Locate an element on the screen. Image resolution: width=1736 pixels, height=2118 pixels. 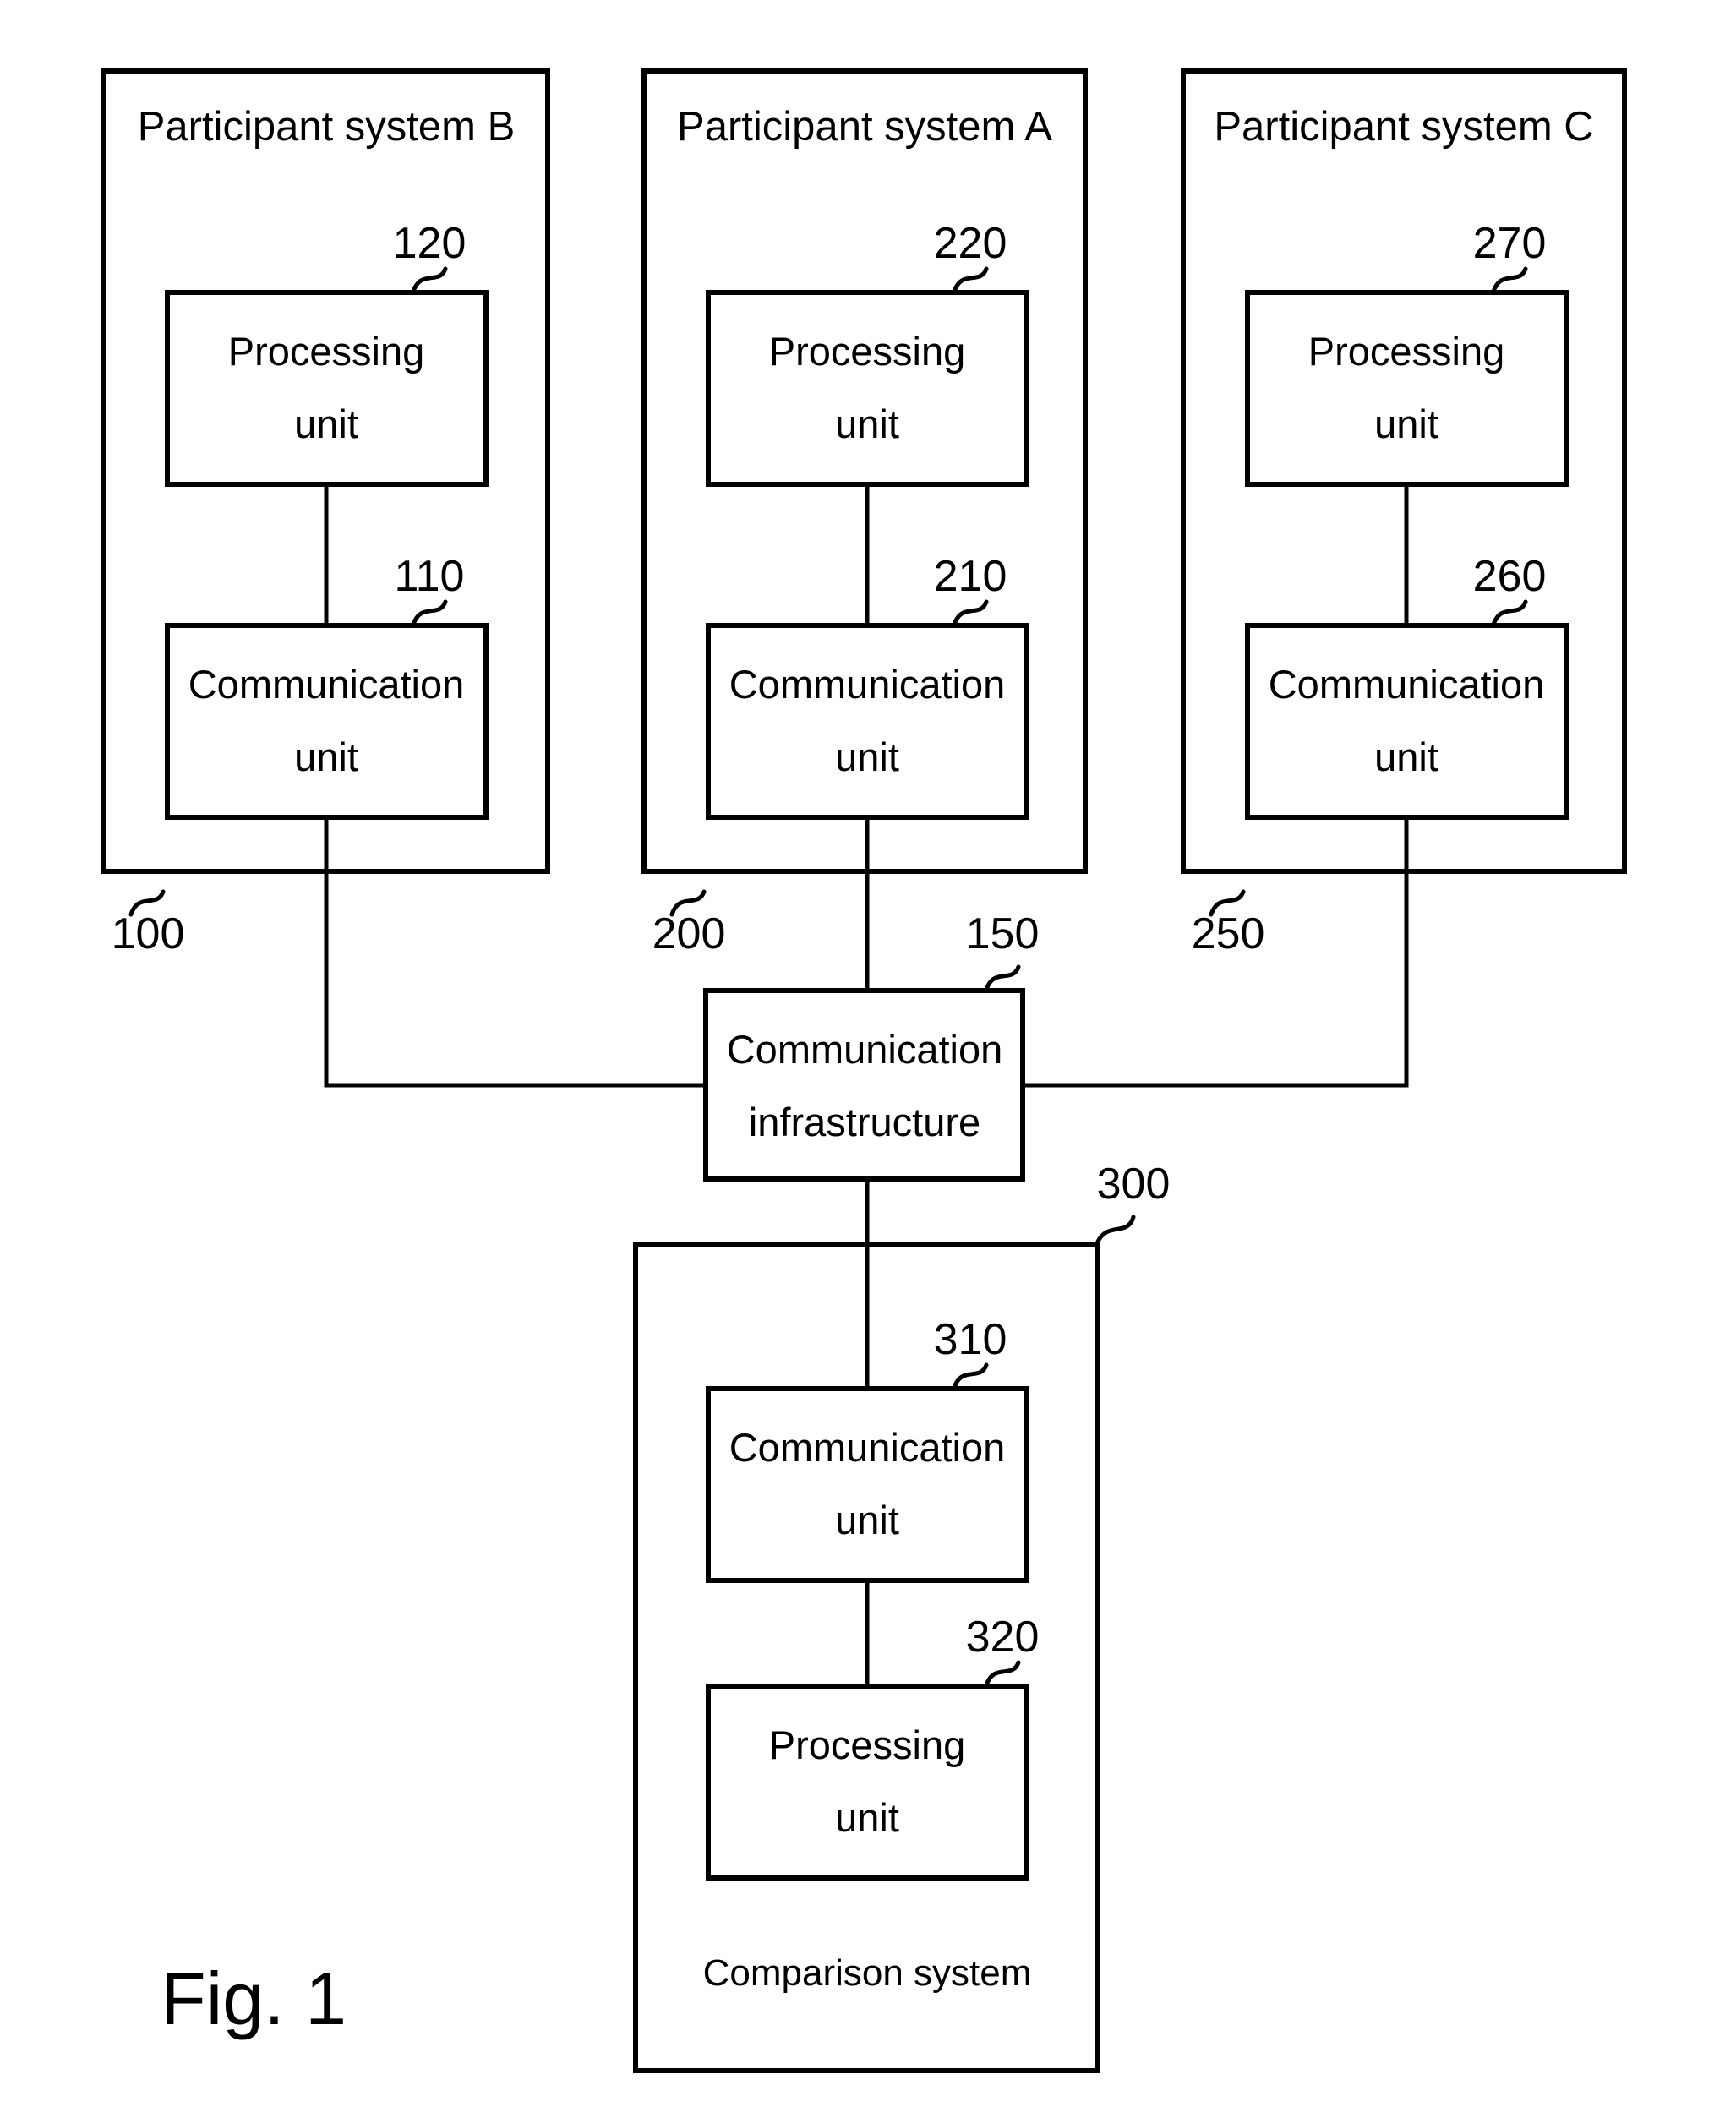
reference-numeral-310: 310 is located at coordinates (970, 1339).